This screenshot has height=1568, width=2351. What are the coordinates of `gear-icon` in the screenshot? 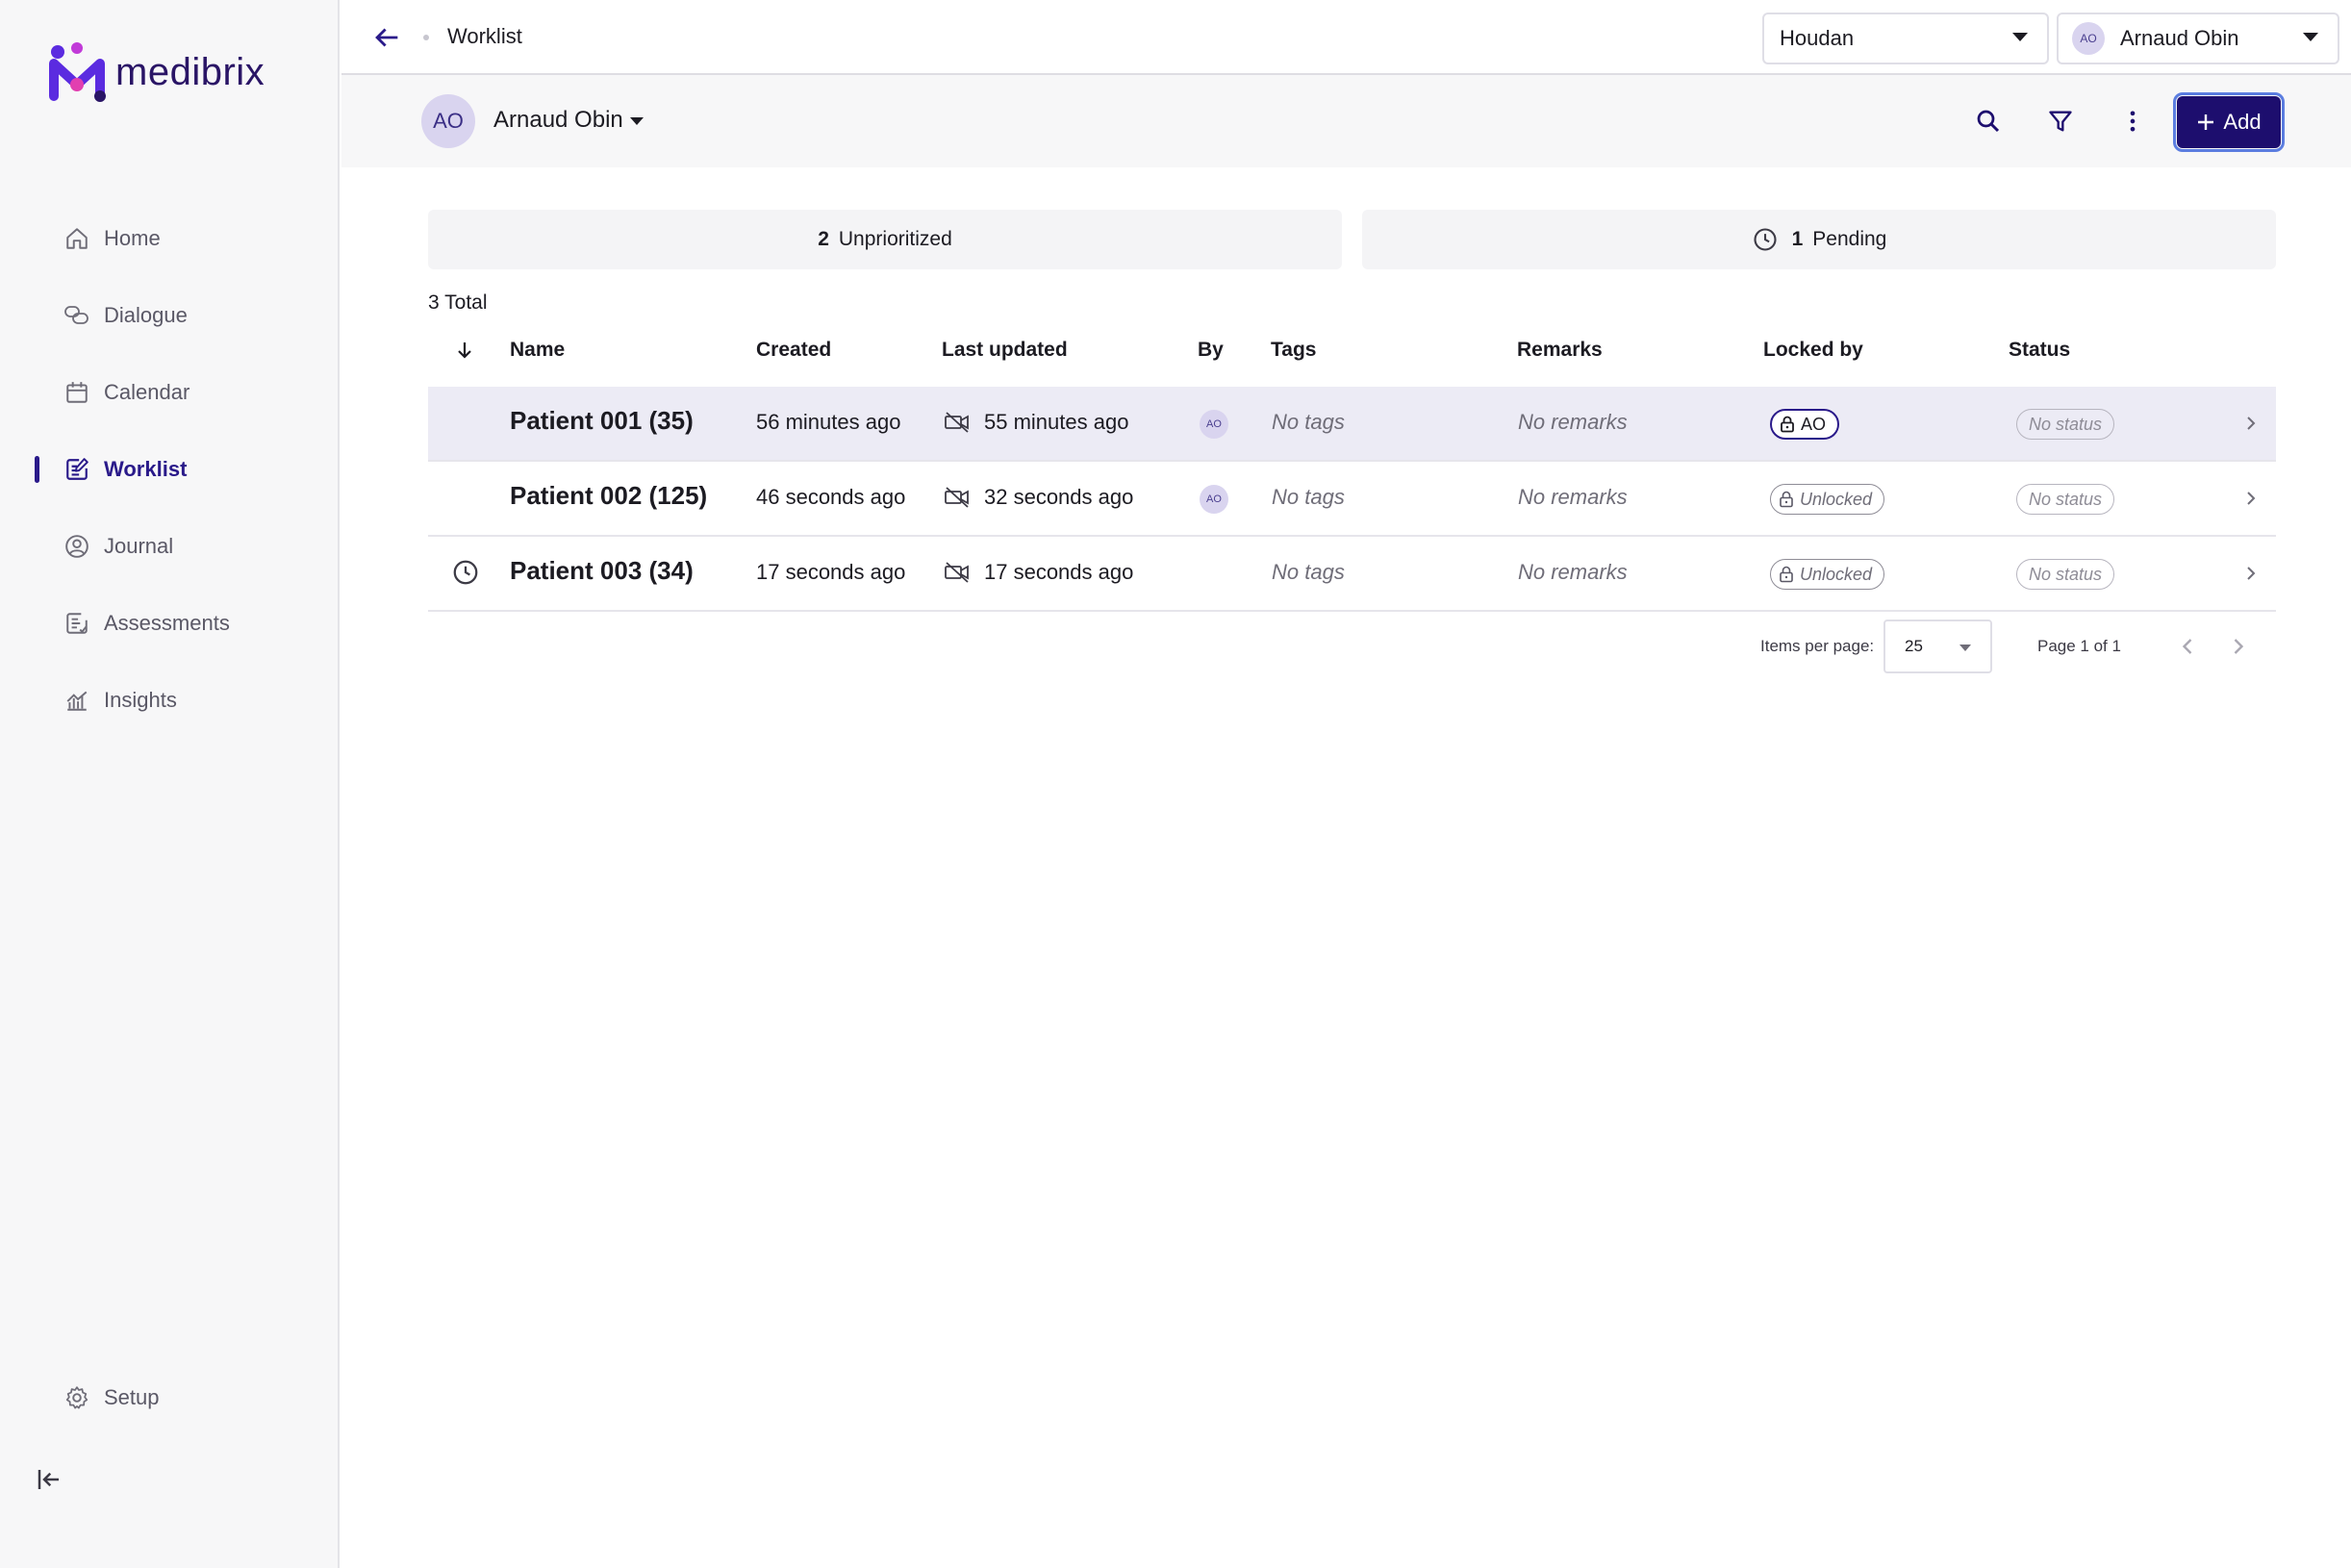 It's located at (76, 1397).